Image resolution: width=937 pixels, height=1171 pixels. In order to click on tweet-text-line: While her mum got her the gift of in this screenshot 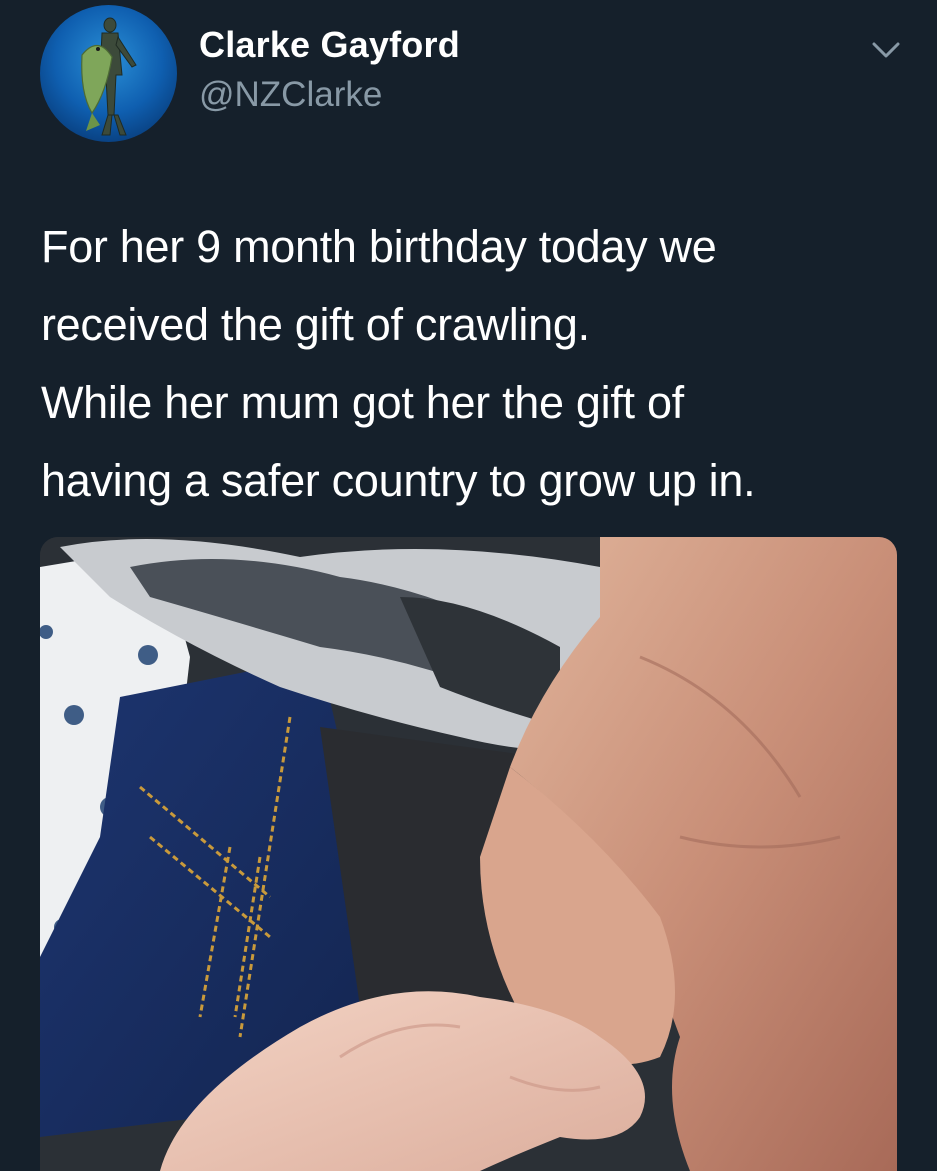, I will do `click(362, 402)`.